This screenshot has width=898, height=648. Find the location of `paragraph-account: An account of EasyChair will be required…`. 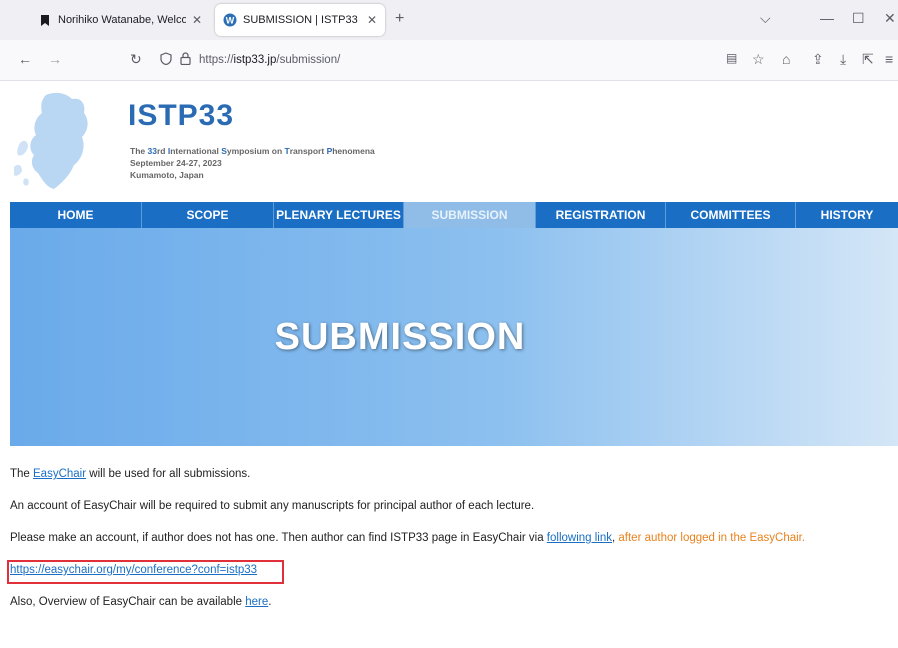

paragraph-account: An account of EasyChair will be required… is located at coordinates (272, 506).